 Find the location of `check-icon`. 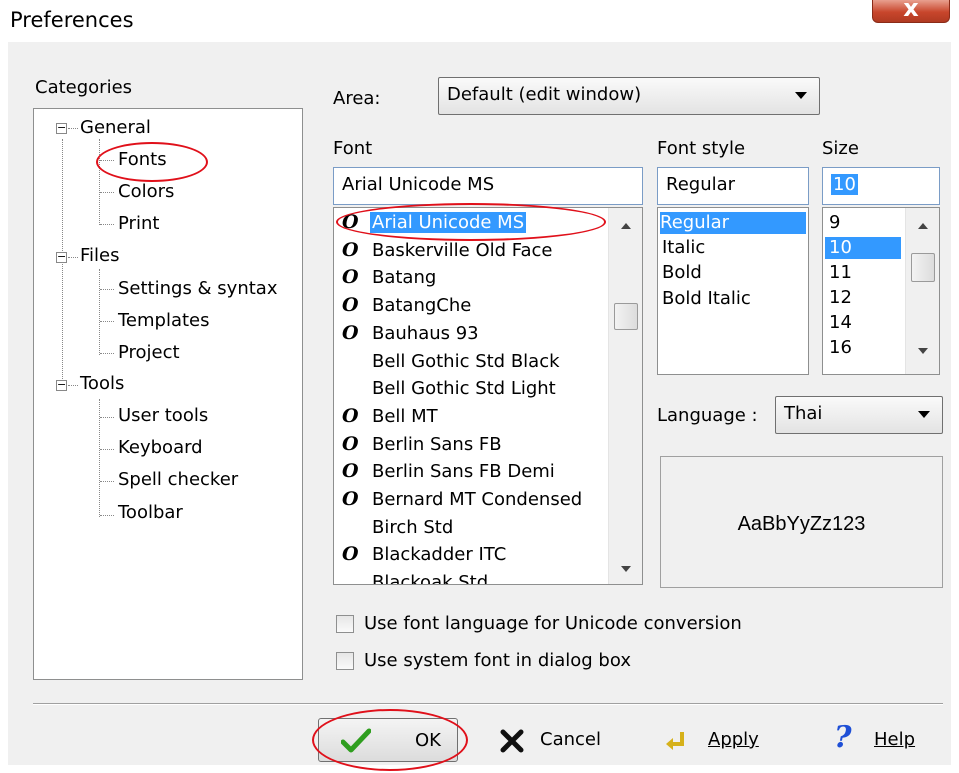

check-icon is located at coordinates (356, 740).